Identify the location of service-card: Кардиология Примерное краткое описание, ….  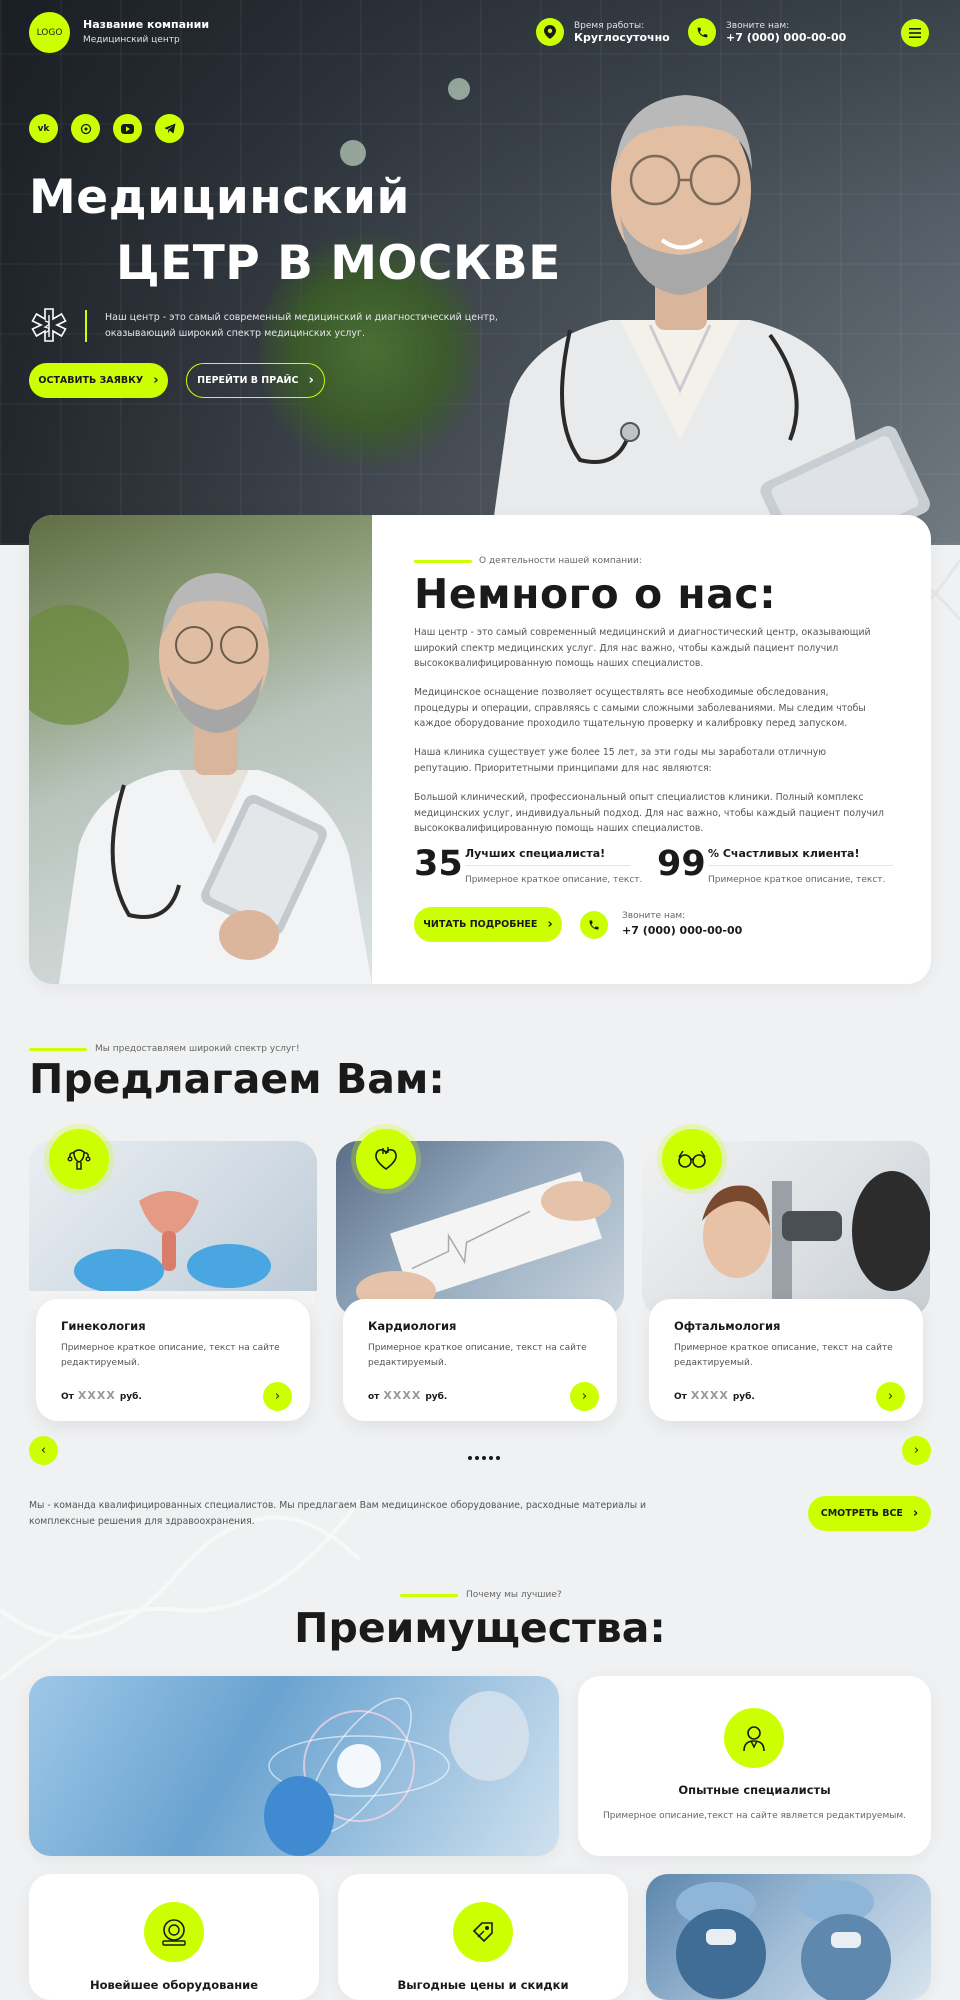
(480, 1275).